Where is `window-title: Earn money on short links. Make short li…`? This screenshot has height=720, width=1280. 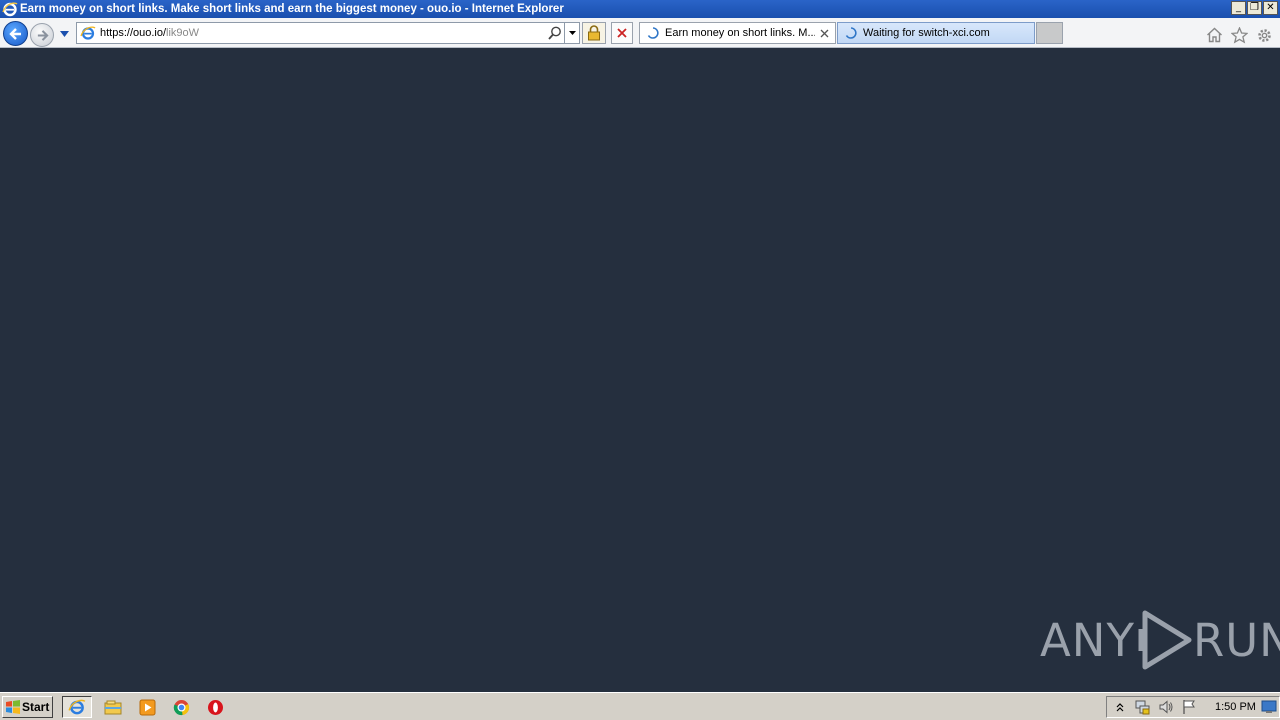 window-title: Earn money on short links. Make short li… is located at coordinates (292, 9).